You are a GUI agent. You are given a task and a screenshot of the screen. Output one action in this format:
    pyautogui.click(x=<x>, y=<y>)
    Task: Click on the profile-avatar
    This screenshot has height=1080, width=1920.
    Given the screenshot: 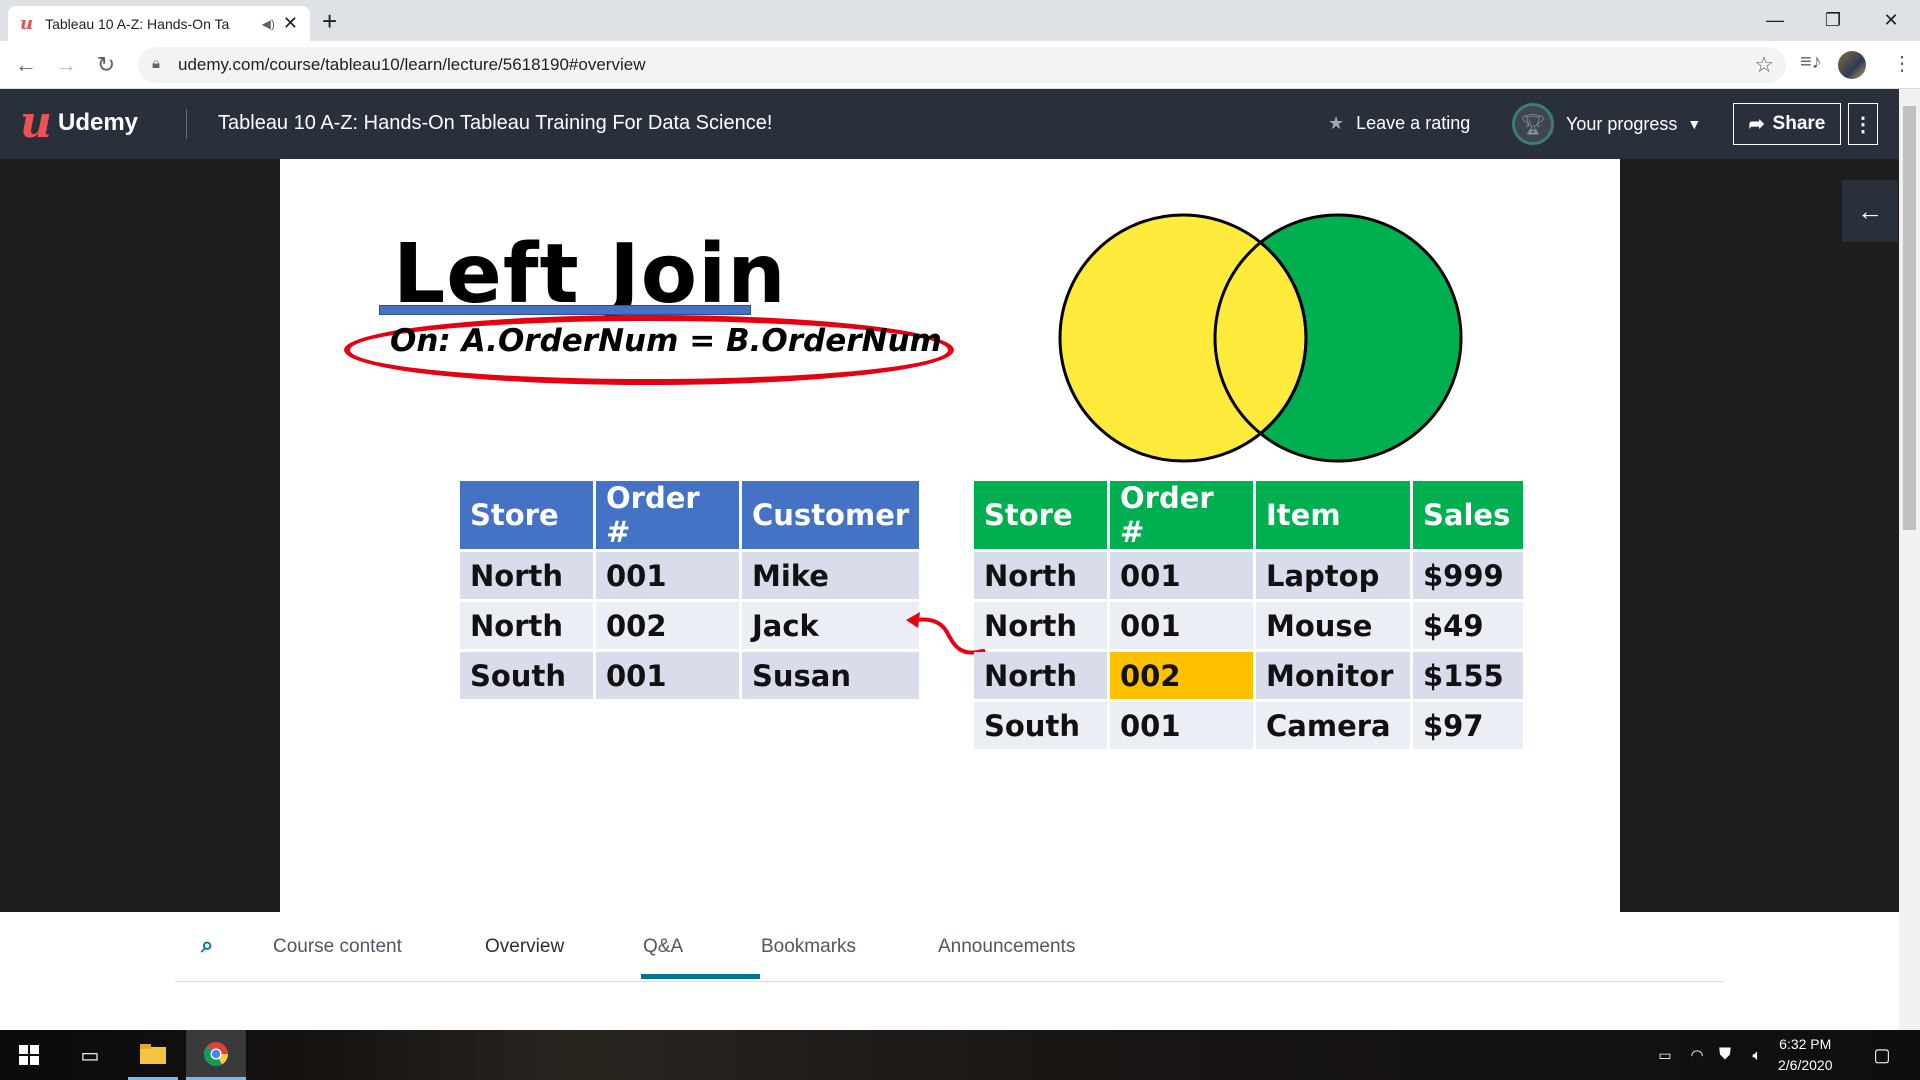 What is the action you would take?
    pyautogui.click(x=1852, y=65)
    